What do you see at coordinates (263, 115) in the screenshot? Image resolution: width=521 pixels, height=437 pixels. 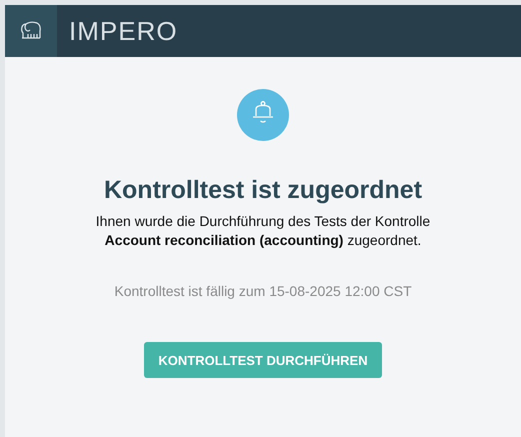 I see `bell-icon` at bounding box center [263, 115].